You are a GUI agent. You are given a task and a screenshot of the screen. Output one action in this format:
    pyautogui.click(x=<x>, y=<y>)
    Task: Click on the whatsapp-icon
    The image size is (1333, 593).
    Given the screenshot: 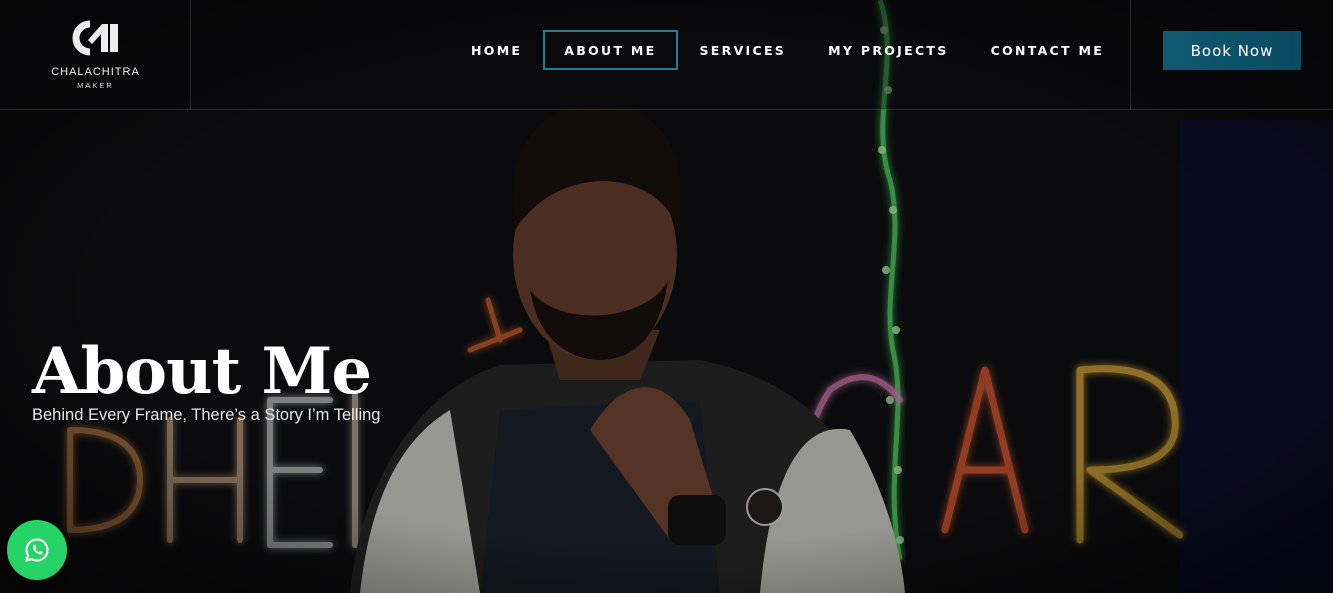 What is the action you would take?
    pyautogui.click(x=37, y=550)
    